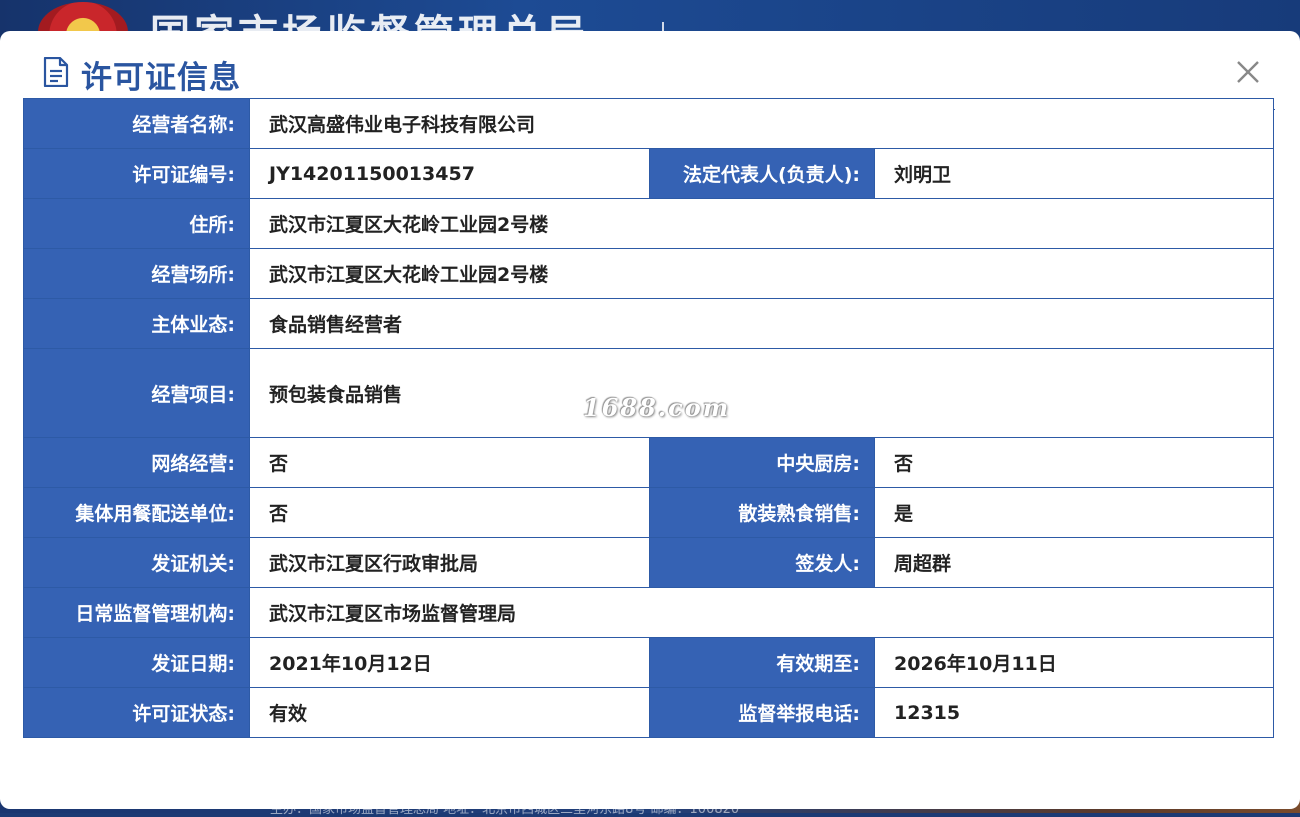 The image size is (1300, 817). I want to click on online-business-label: 网络经营:, so click(136, 462).